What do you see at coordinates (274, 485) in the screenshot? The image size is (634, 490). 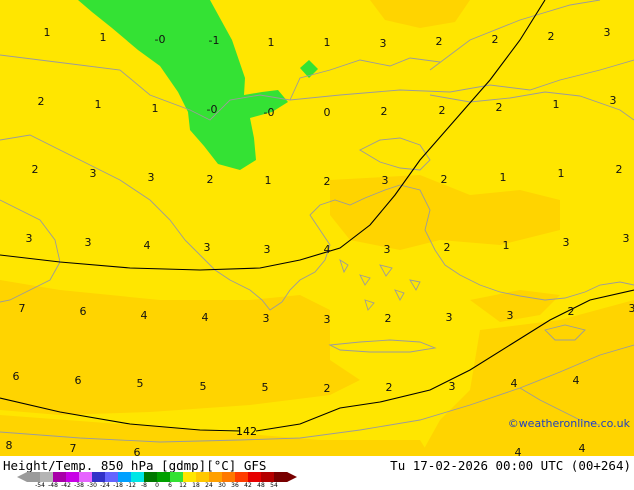 I see `scale-tick-label: 54` at bounding box center [274, 485].